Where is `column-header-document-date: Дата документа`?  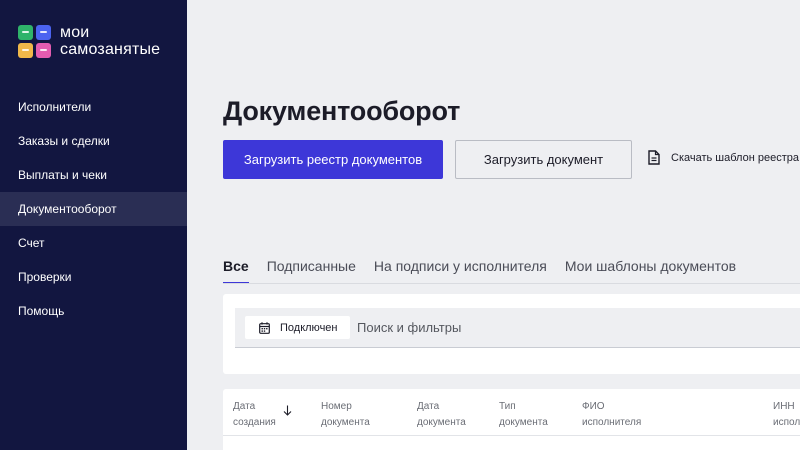
column-header-document-date: Дата документа is located at coordinates (441, 415).